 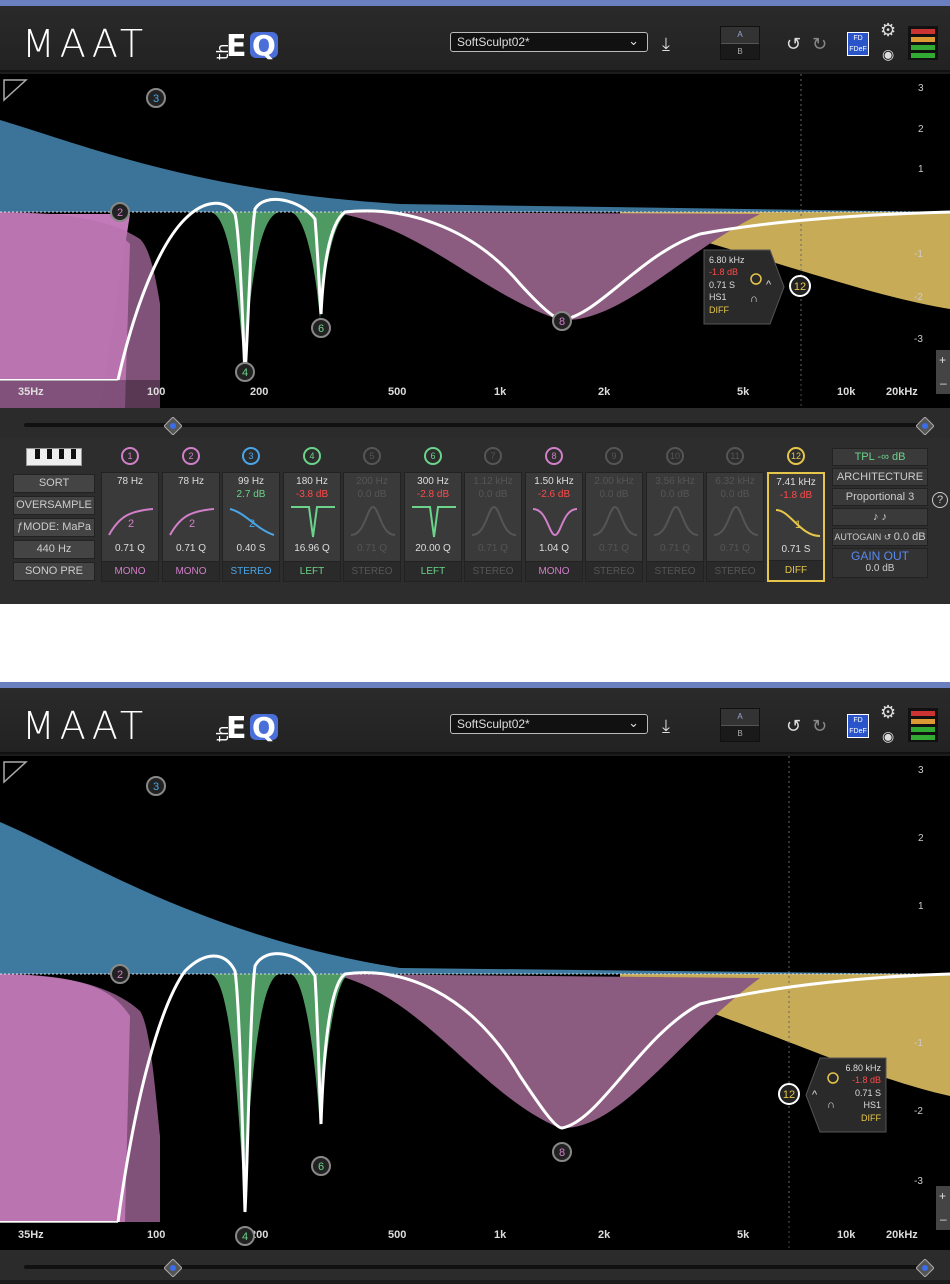 What do you see at coordinates (554, 494) in the screenshot?
I see `band-gain: -2.6 dB` at bounding box center [554, 494].